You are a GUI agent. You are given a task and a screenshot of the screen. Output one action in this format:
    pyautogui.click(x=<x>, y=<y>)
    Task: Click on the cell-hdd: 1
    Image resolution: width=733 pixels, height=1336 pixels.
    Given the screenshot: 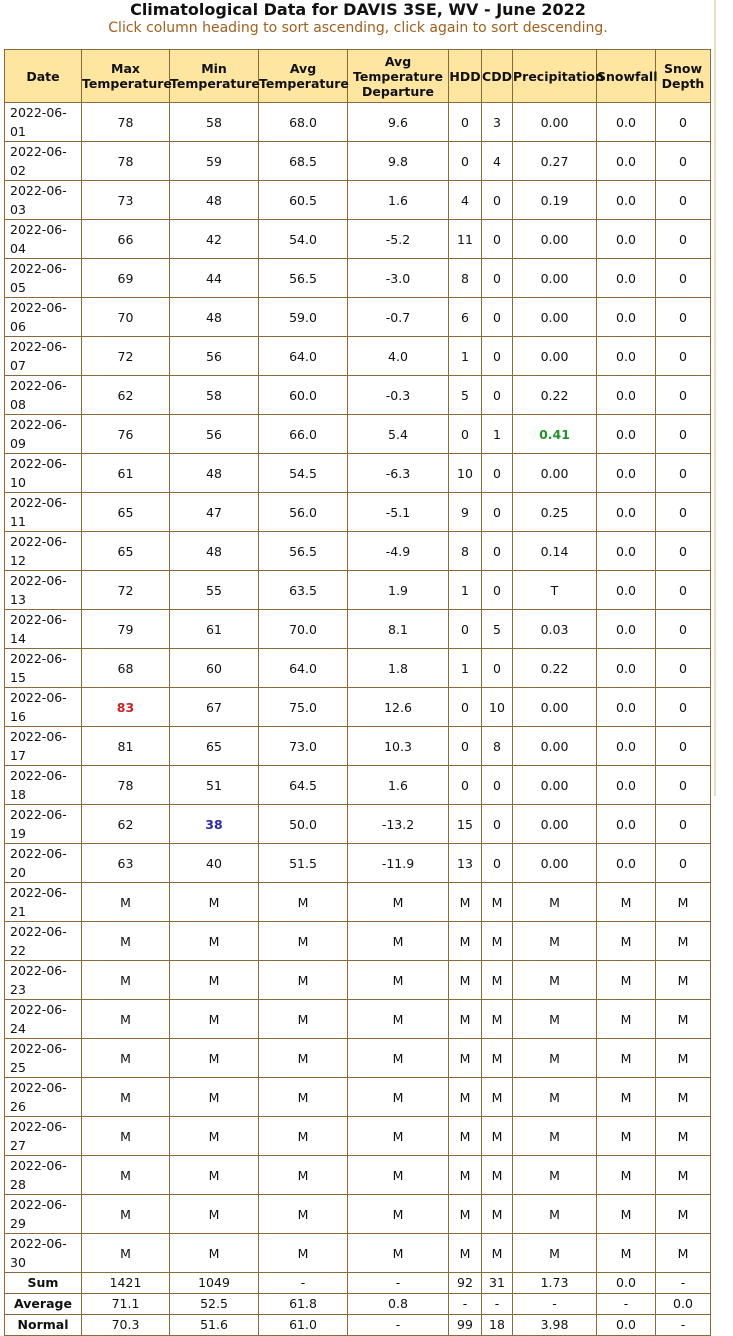 What is the action you would take?
    pyautogui.click(x=465, y=590)
    